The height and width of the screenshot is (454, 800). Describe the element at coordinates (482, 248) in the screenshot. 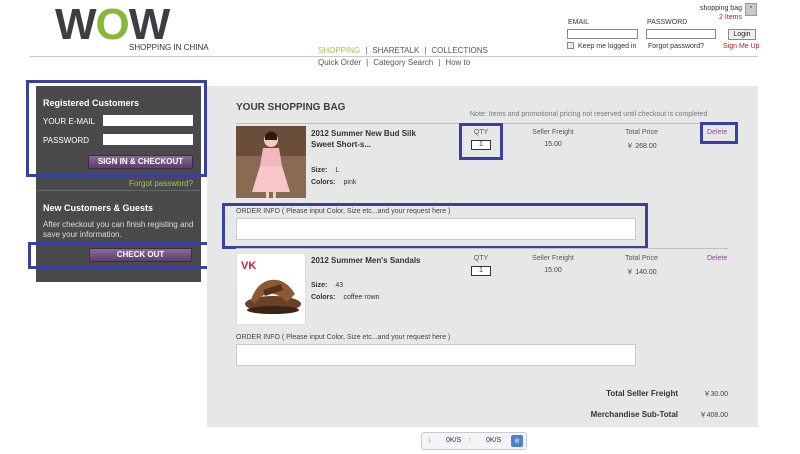

I see `row-divider` at that location.